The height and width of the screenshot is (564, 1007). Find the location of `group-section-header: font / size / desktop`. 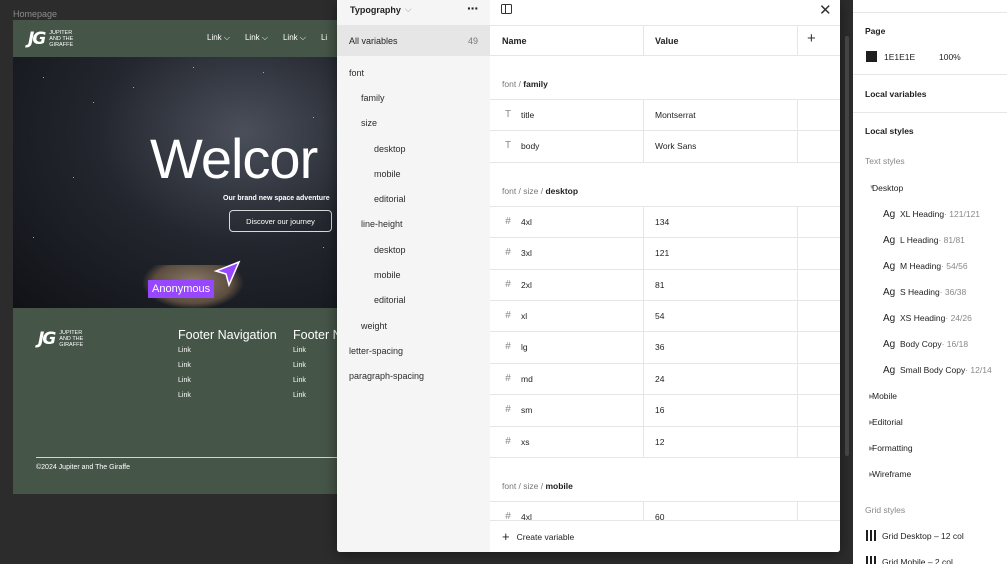

group-section-header: font / size / desktop is located at coordinates (665, 185).